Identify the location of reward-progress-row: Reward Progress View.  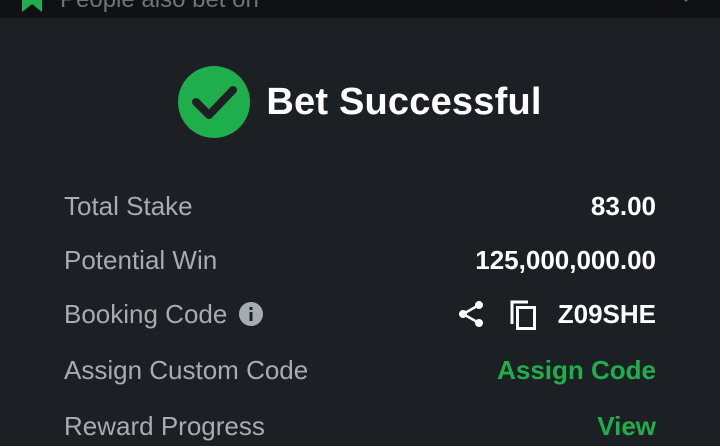
(360, 426).